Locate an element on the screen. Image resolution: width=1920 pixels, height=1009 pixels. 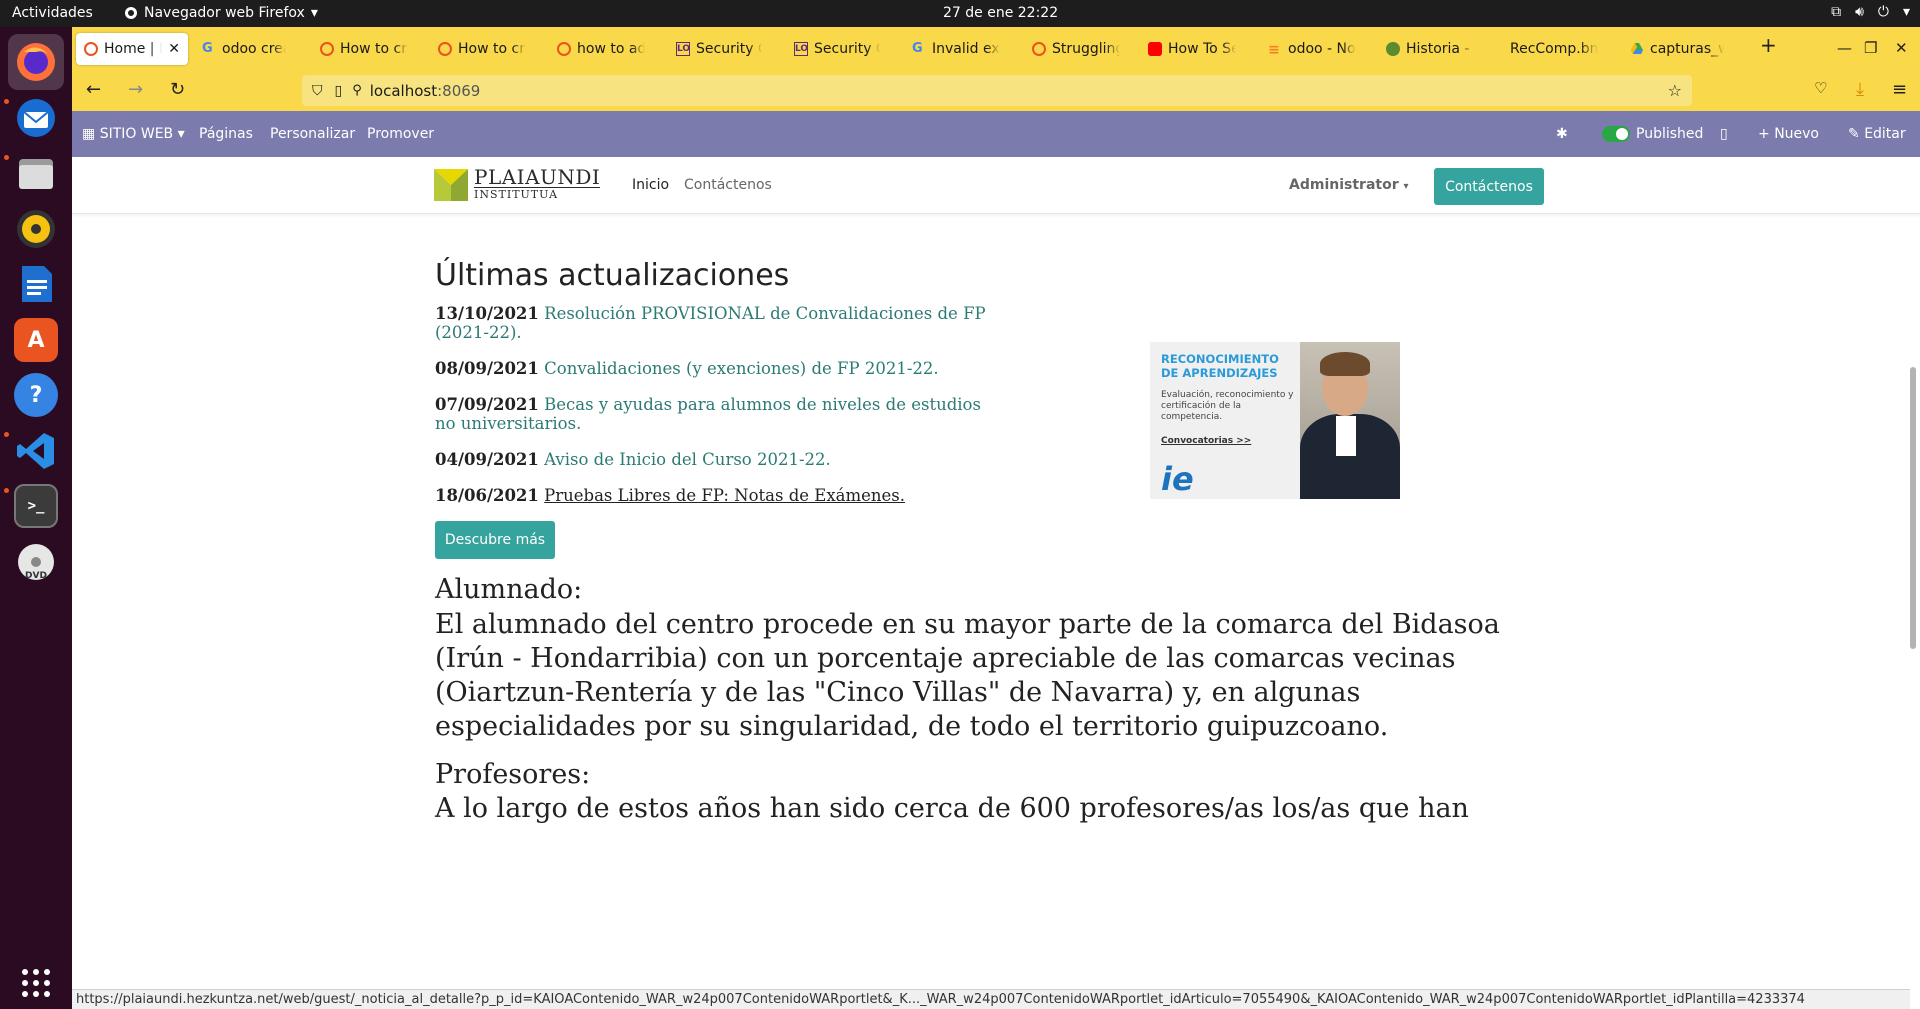
news-date: 08/09/2021 is located at coordinates (487, 368).